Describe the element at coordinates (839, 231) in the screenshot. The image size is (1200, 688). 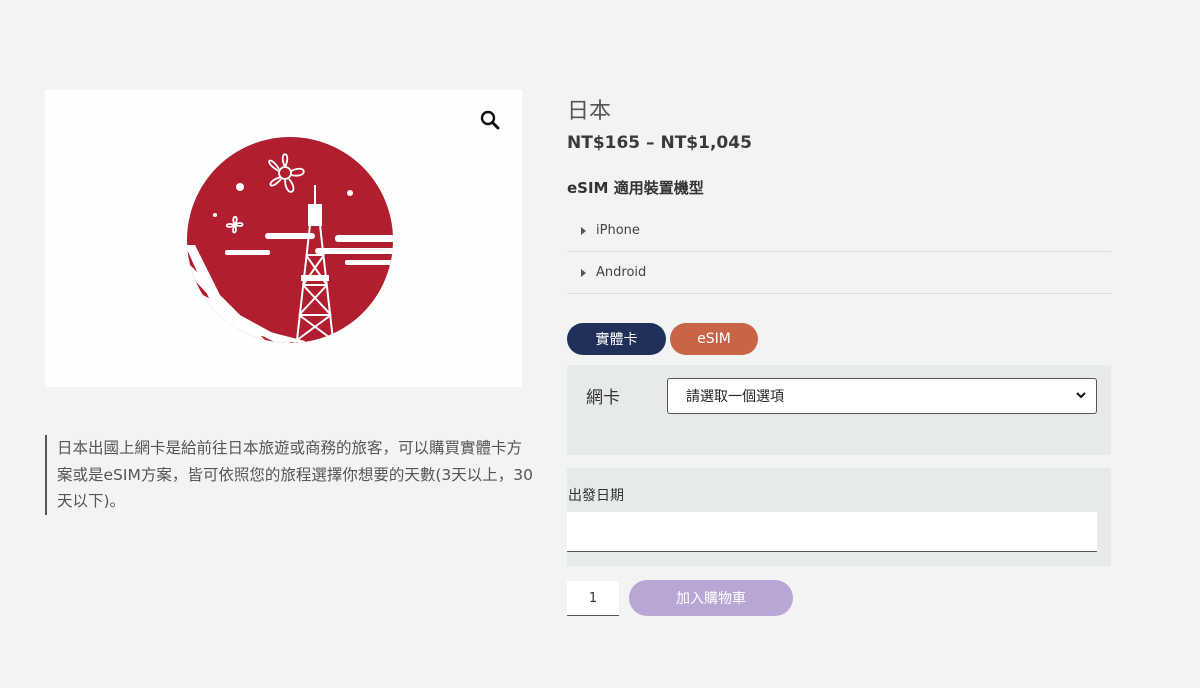
I see `accordion-item-iphone: iPhone` at that location.